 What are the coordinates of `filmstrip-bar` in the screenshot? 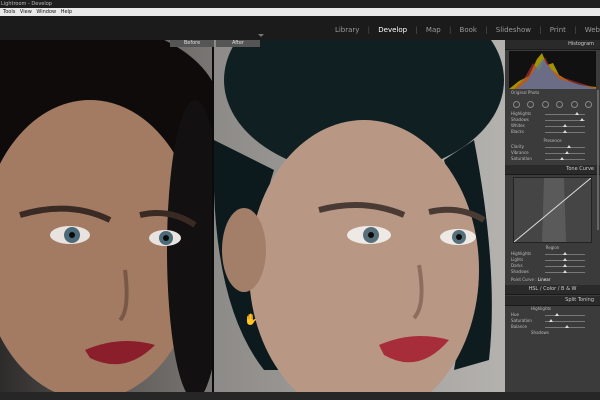 It's located at (300, 396).